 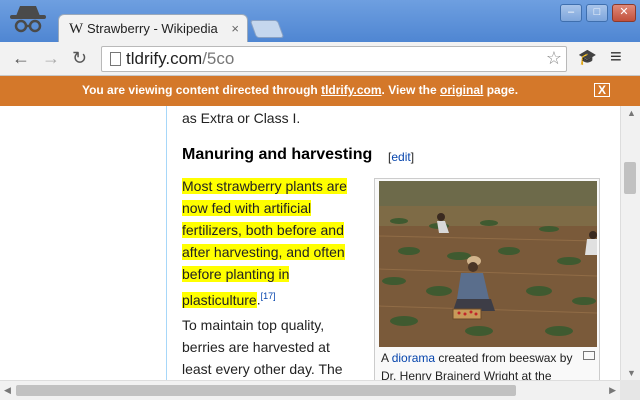 What do you see at coordinates (630, 390) in the screenshot?
I see `scrollbar-corner` at bounding box center [630, 390].